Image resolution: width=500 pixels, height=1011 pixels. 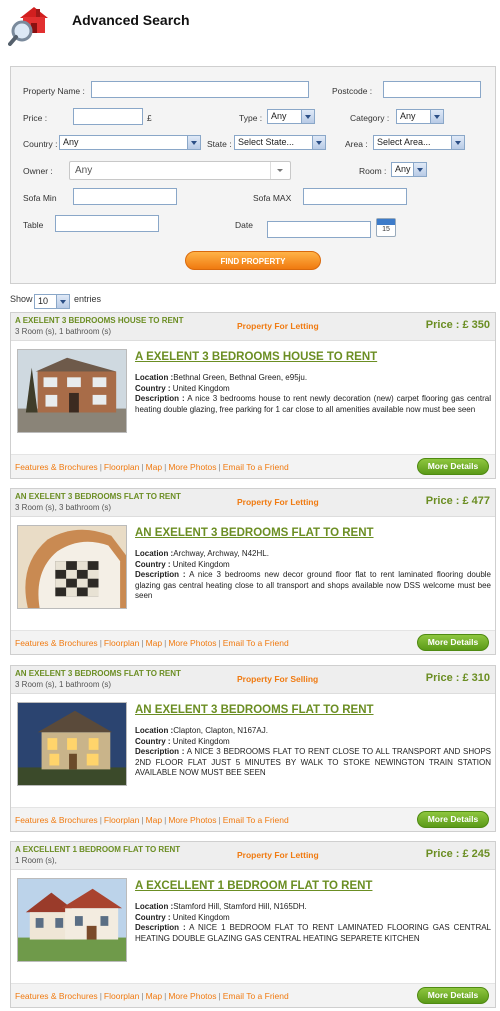 What do you see at coordinates (457, 678) in the screenshot?
I see `listing-price: Price : £ 310` at bounding box center [457, 678].